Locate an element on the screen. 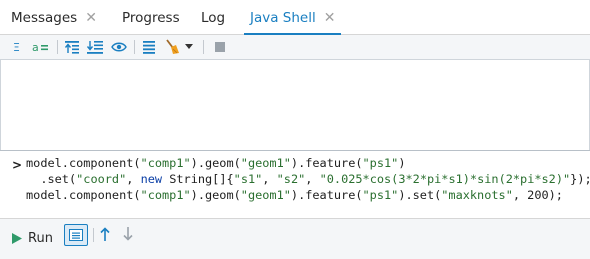 The width and height of the screenshot is (590, 259). tab-bar: Messages ✕ Progress Log Java Shell ✕ is located at coordinates (295, 17).